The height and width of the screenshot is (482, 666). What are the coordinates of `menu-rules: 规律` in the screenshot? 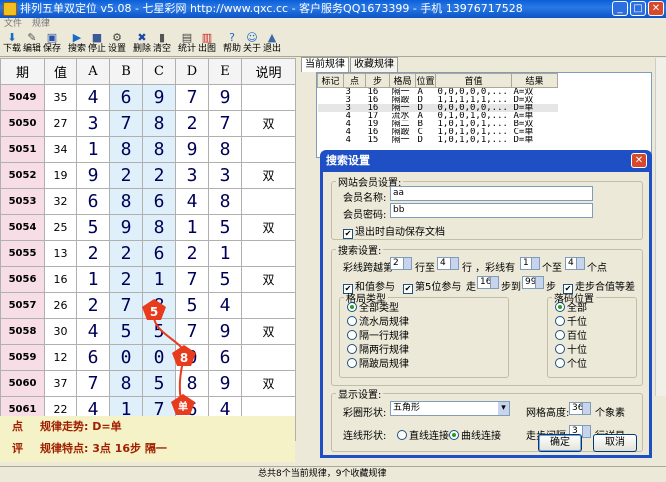 It's located at (41, 24).